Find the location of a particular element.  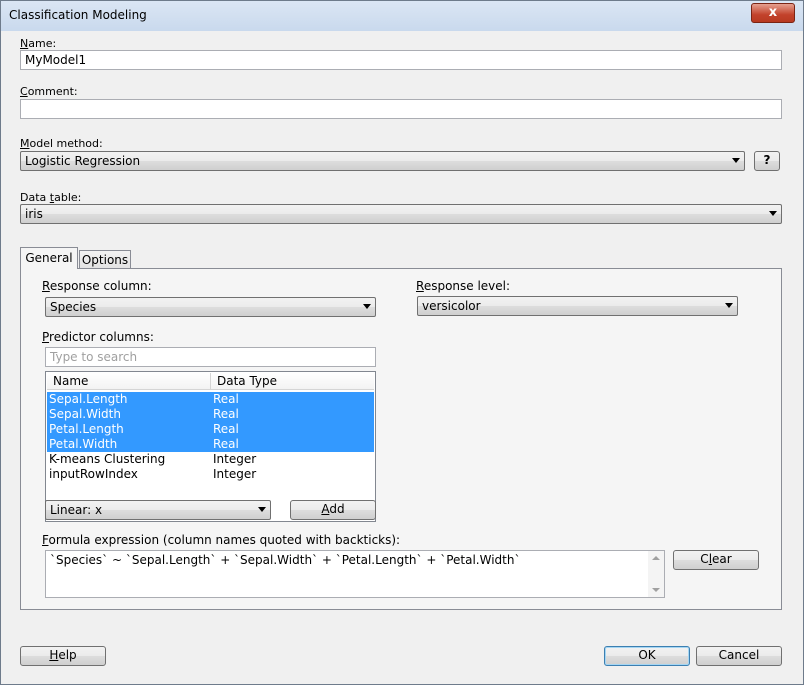

list-item: Petal.Width Real is located at coordinates (210, 444).